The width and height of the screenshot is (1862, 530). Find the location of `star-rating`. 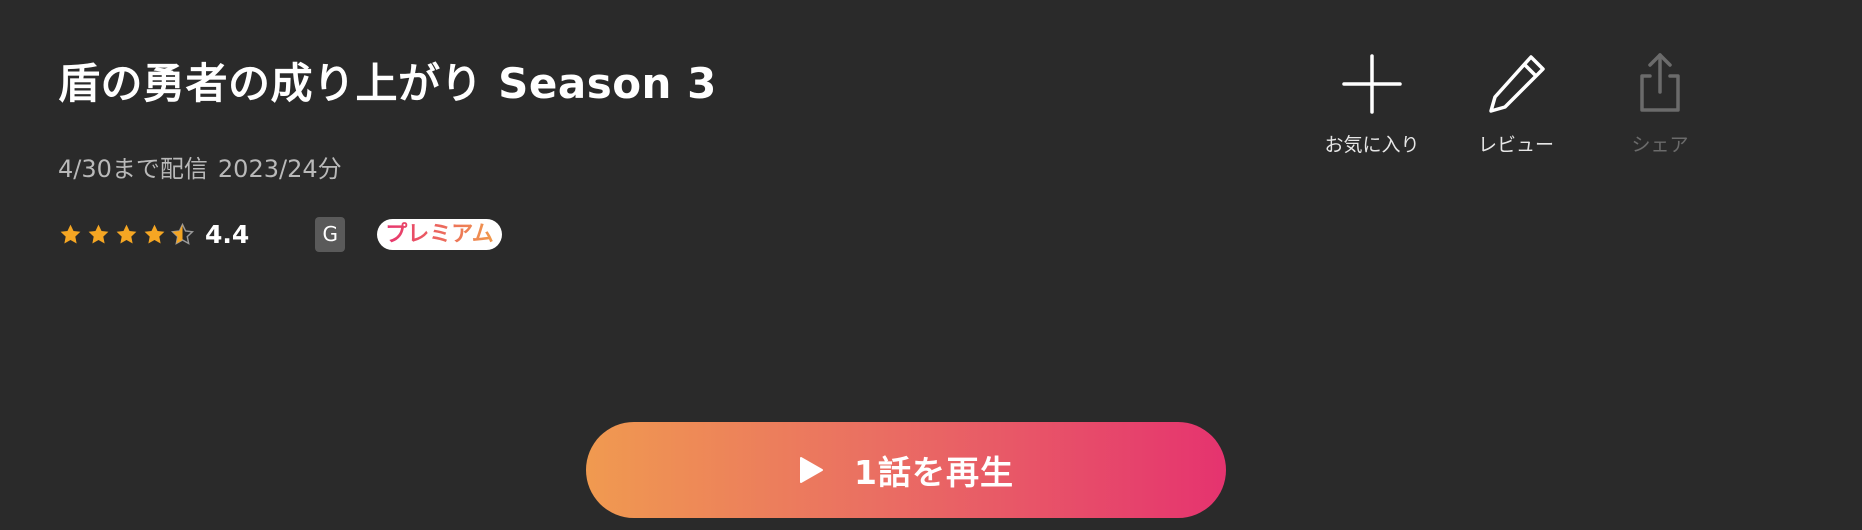

star-rating is located at coordinates (126, 234).